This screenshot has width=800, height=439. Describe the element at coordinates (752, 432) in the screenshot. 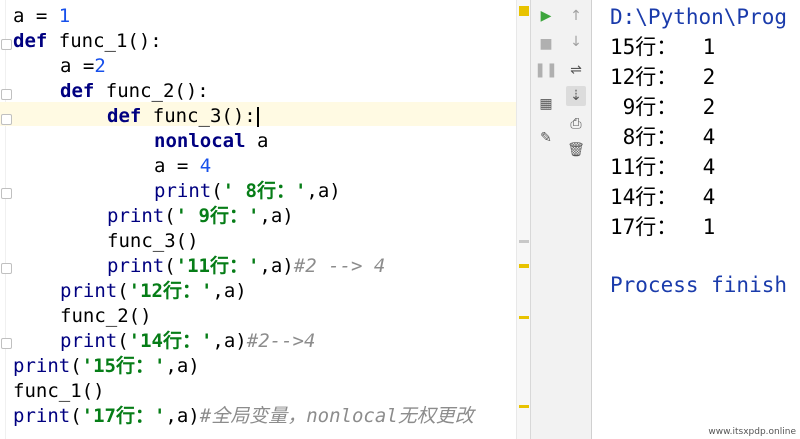

I see `watermark: www.itsxpdp.online` at that location.